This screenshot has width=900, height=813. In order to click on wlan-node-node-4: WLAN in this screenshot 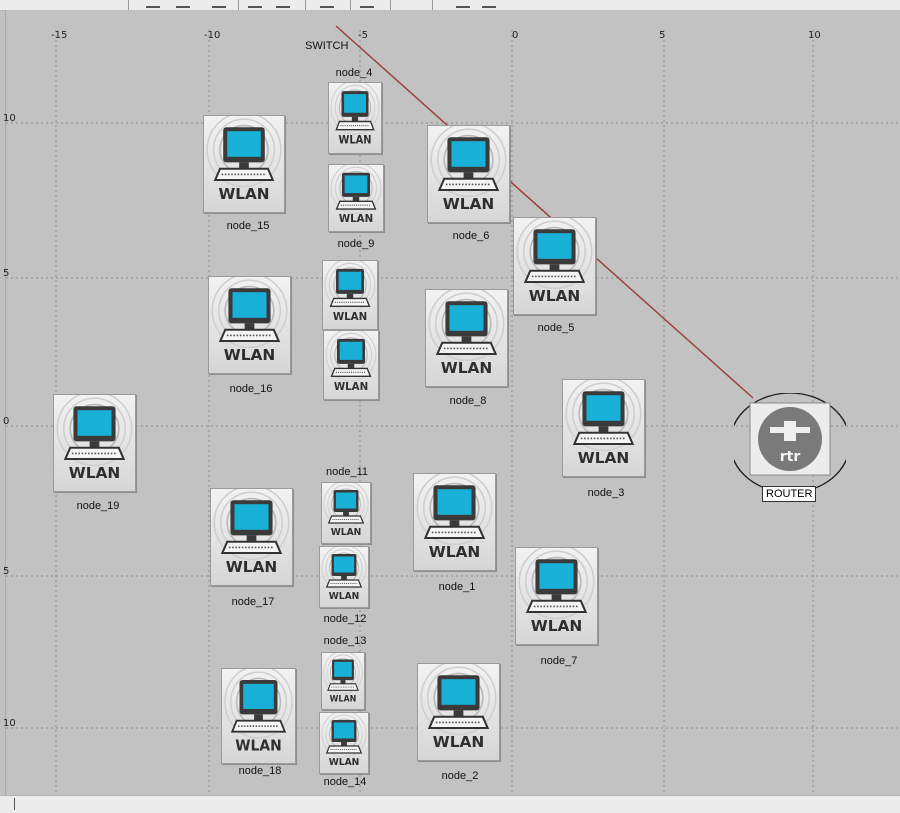, I will do `click(355, 118)`.